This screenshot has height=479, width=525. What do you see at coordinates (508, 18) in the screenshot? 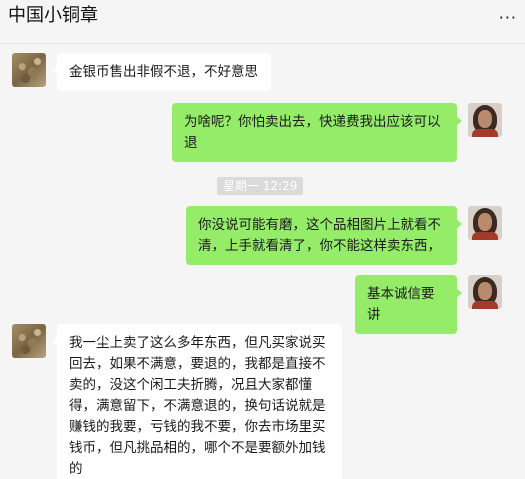
I see `more-options-icon: ···` at bounding box center [508, 18].